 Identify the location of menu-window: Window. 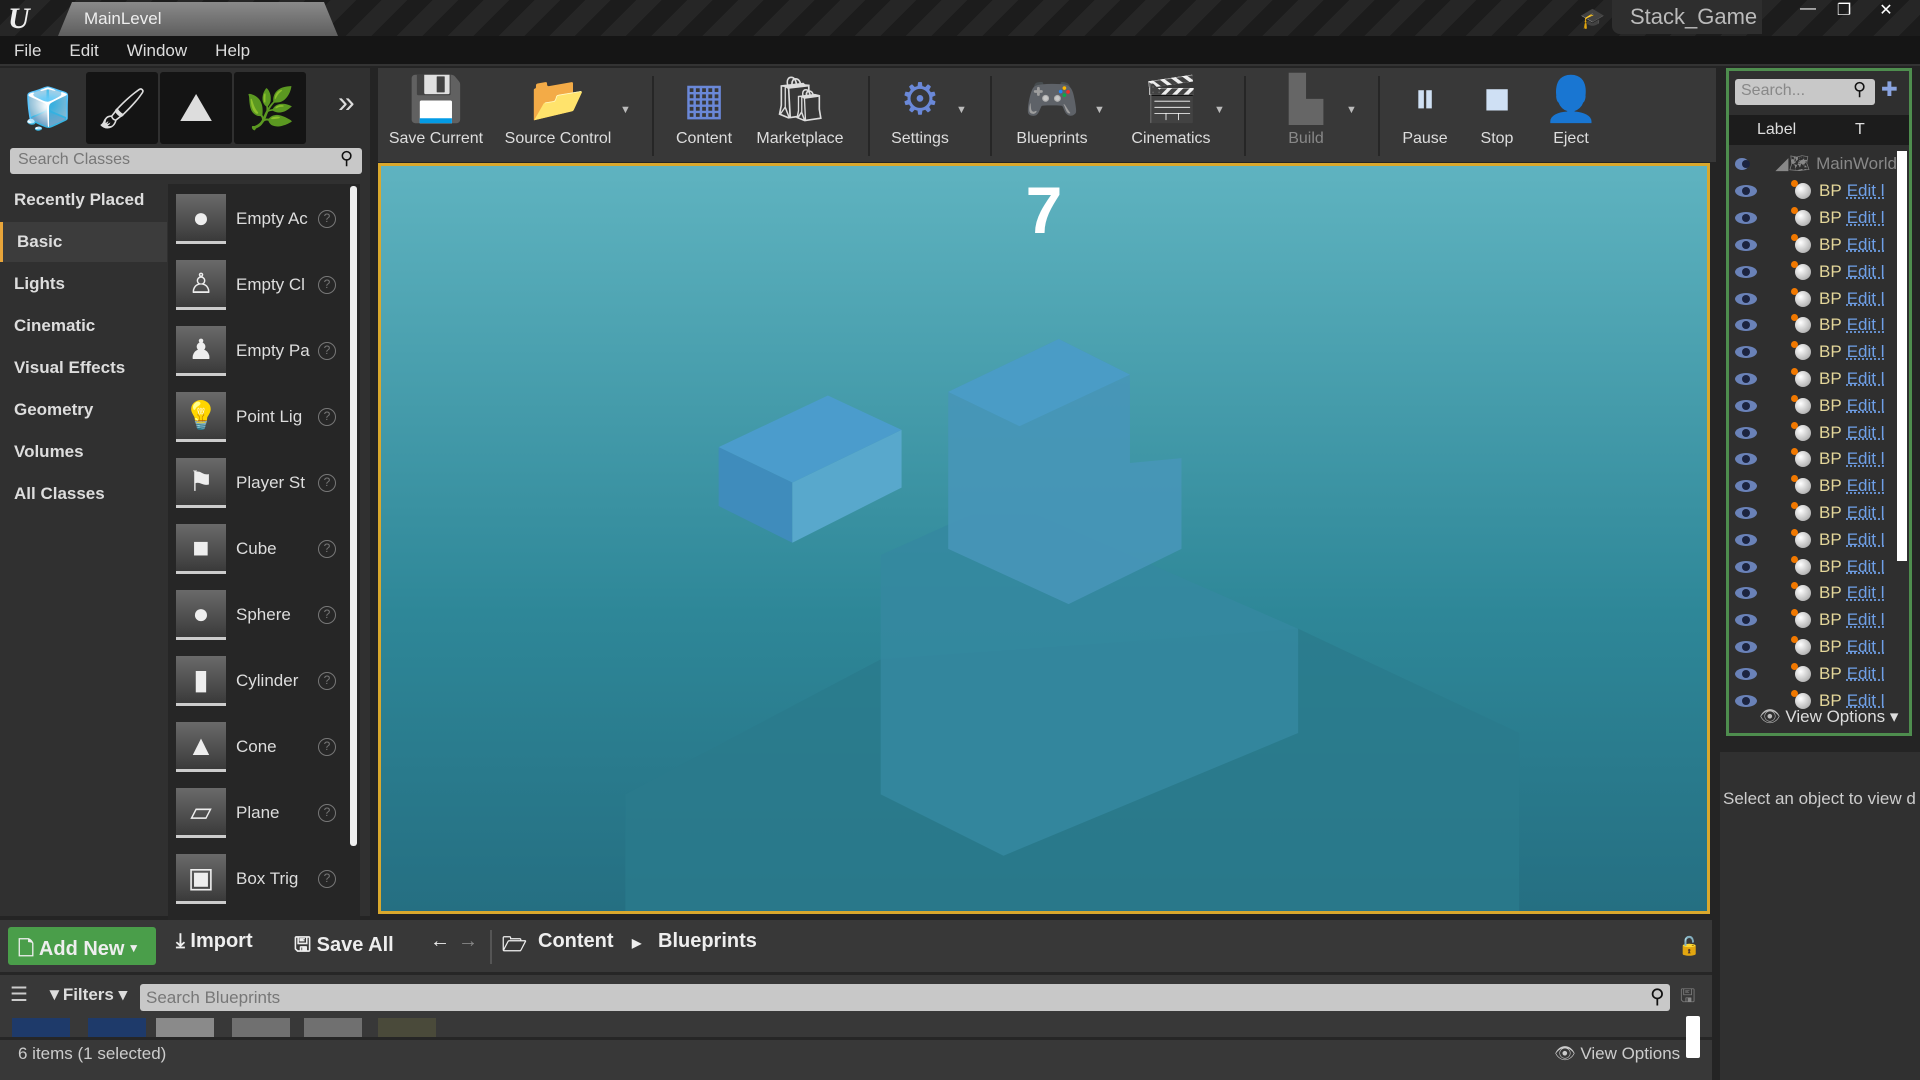
(157, 51).